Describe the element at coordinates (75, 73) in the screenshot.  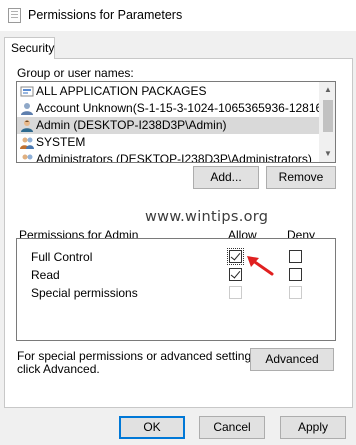
I see `group-user-names-label: Group or user names:` at that location.